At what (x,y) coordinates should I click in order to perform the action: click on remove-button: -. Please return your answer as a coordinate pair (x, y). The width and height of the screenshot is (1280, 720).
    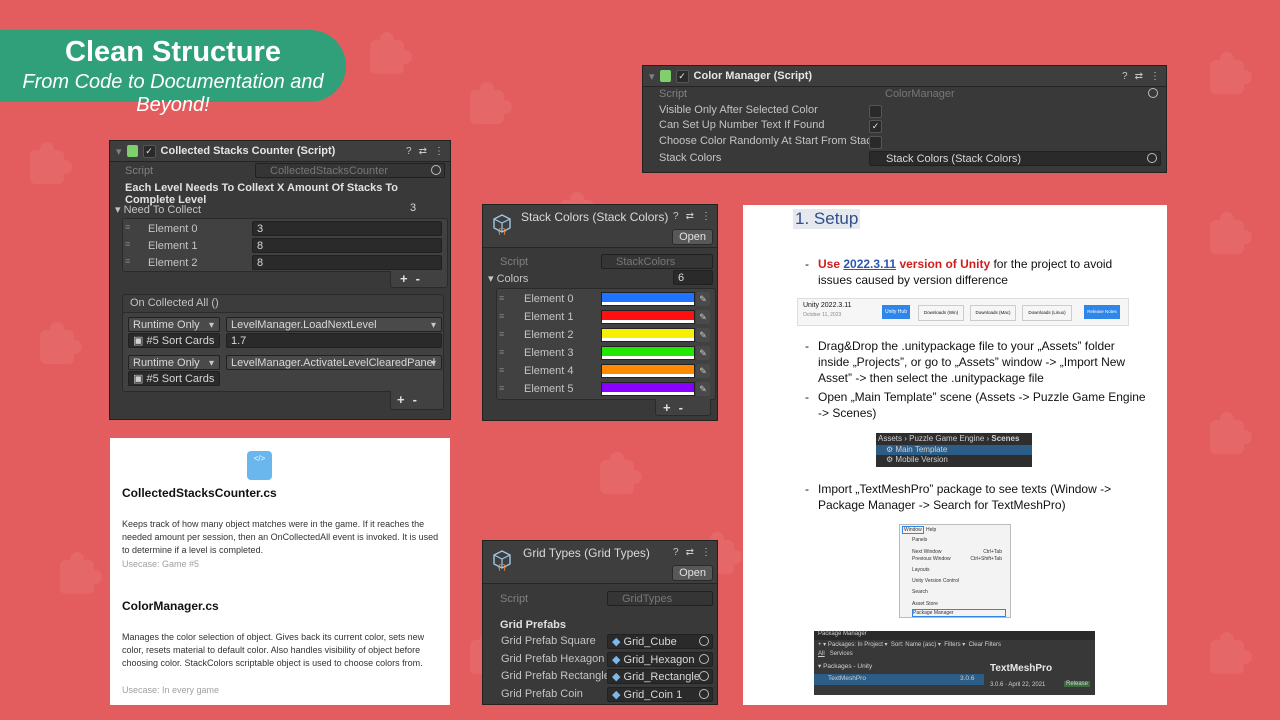
    Looking at the image, I should click on (685, 407).